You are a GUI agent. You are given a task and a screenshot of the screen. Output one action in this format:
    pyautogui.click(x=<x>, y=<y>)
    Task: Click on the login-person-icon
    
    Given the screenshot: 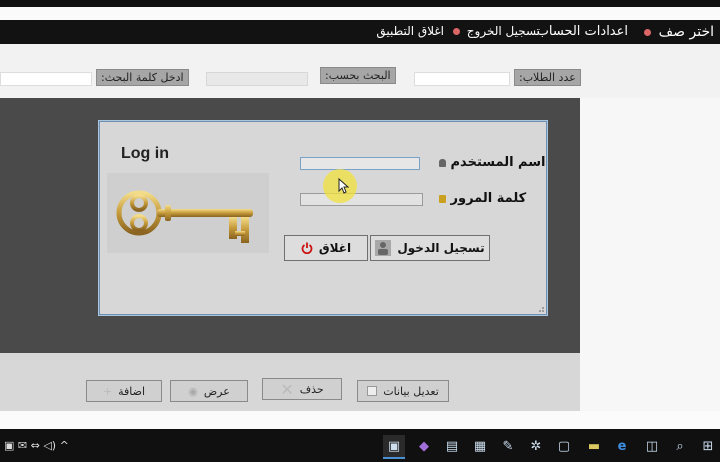 What is the action you would take?
    pyautogui.click(x=383, y=248)
    